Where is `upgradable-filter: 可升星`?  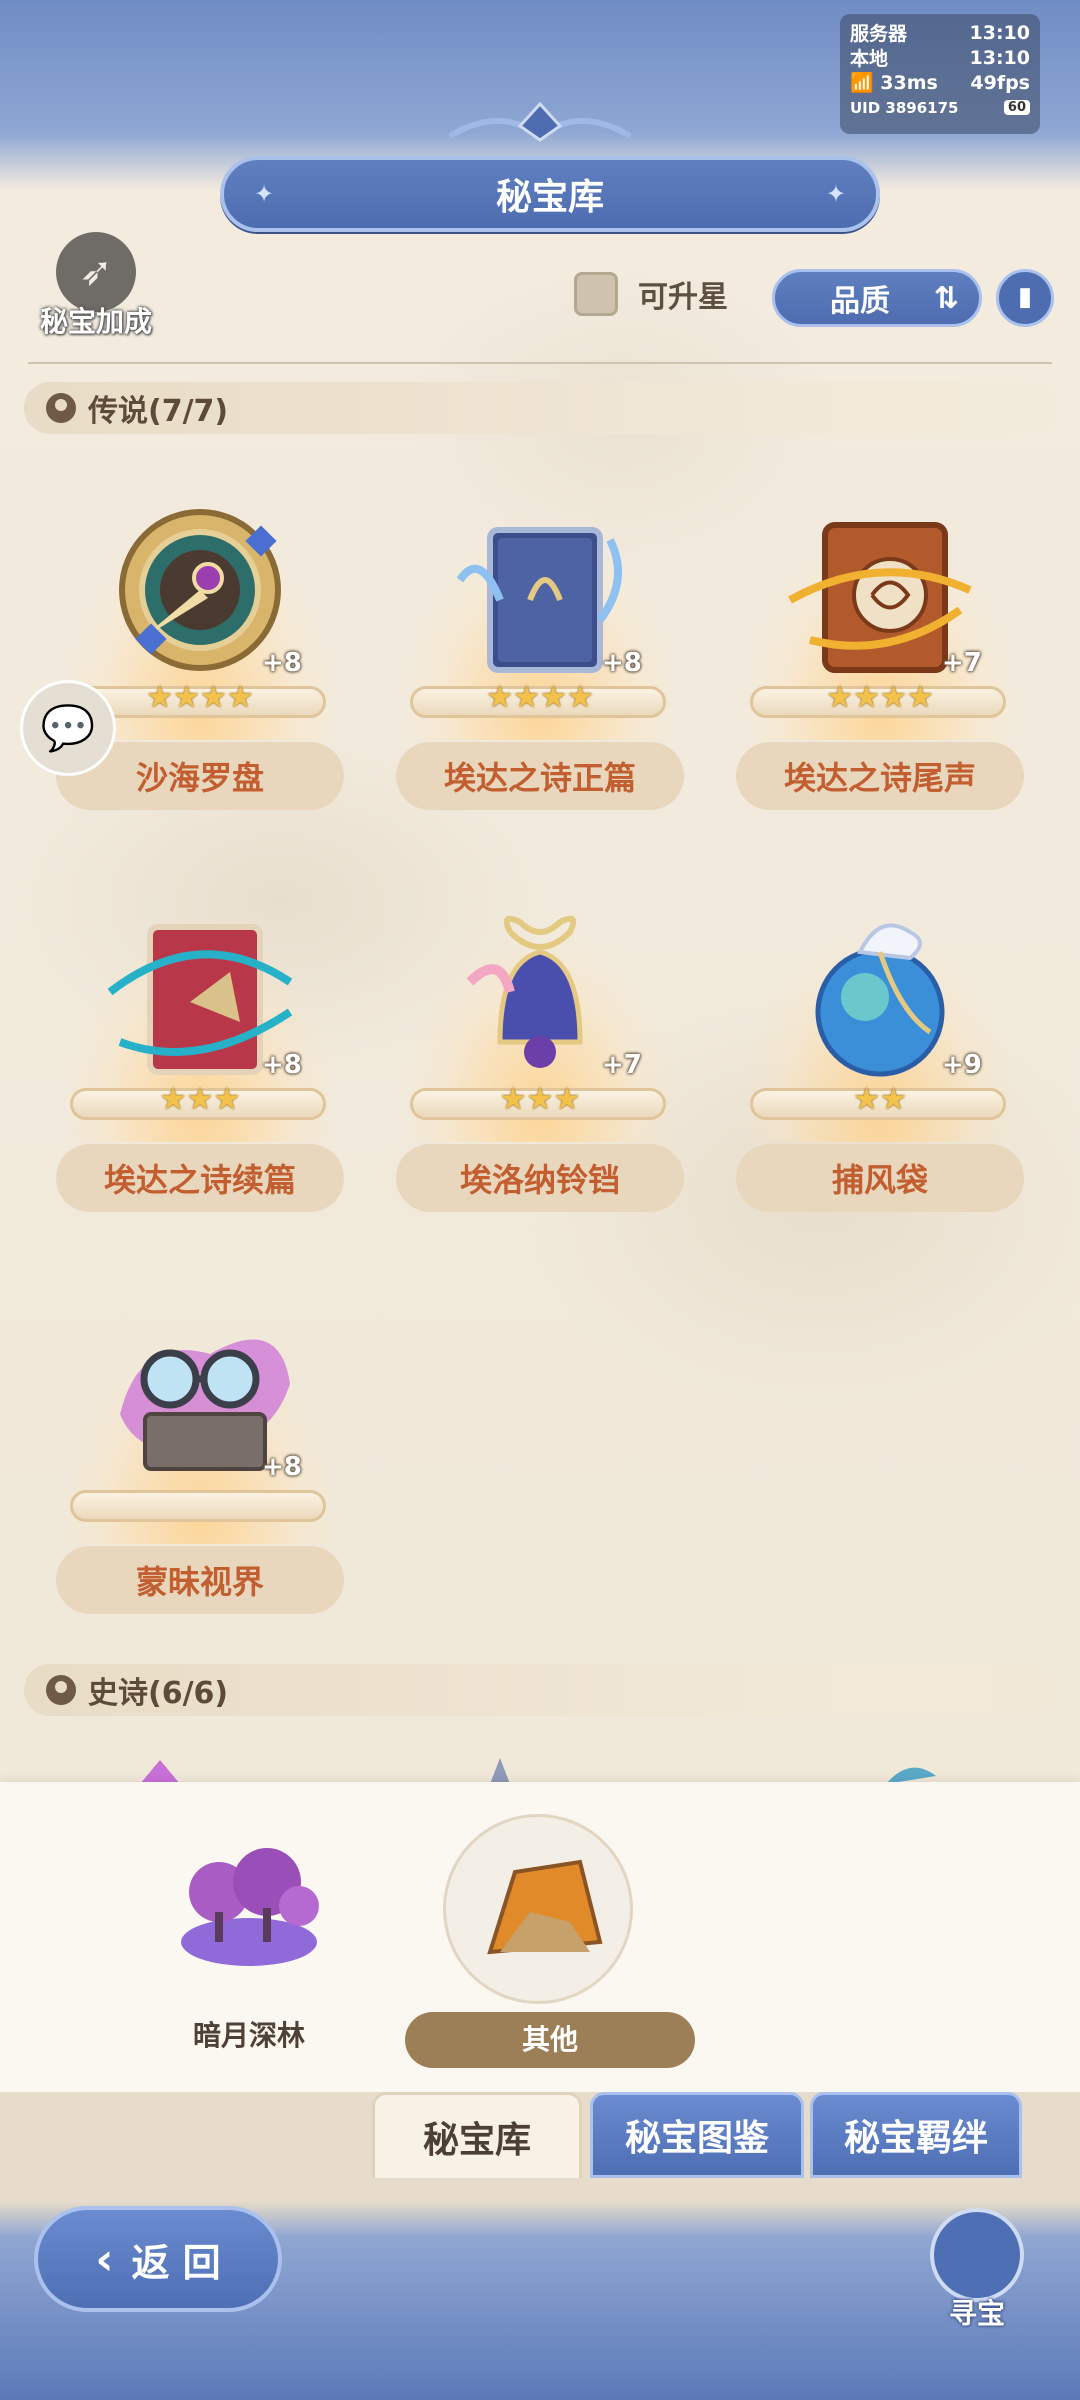 upgradable-filter: 可升星 is located at coordinates (651, 294).